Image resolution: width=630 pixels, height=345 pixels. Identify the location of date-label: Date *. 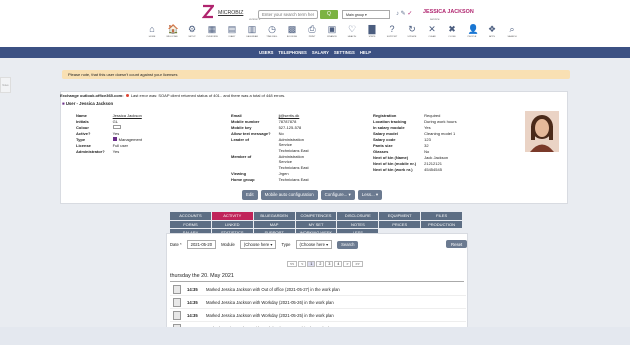
(176, 244).